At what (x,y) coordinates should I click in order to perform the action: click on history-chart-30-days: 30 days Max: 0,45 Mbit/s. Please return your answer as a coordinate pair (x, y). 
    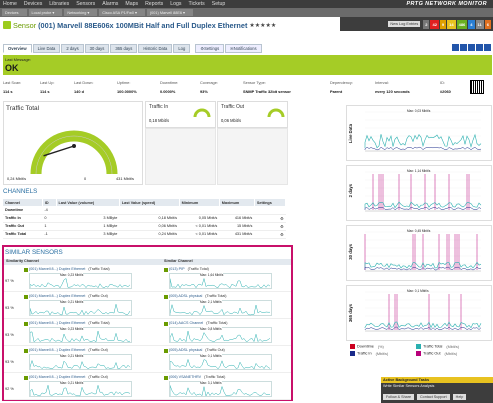
    Looking at the image, I should click on (419, 253).